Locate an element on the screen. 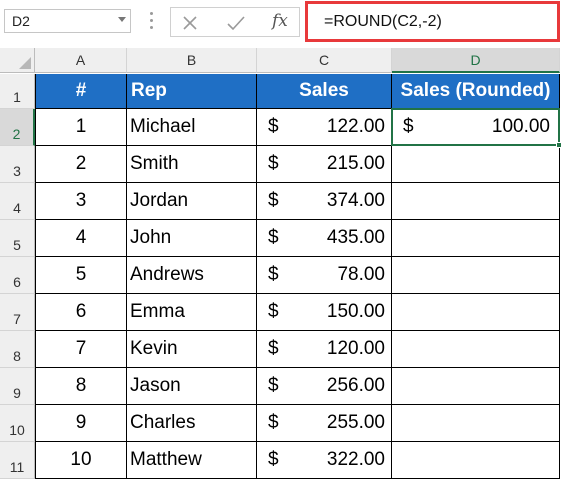 This screenshot has height=484, width=565. cell-num: 3 is located at coordinates (81, 201).